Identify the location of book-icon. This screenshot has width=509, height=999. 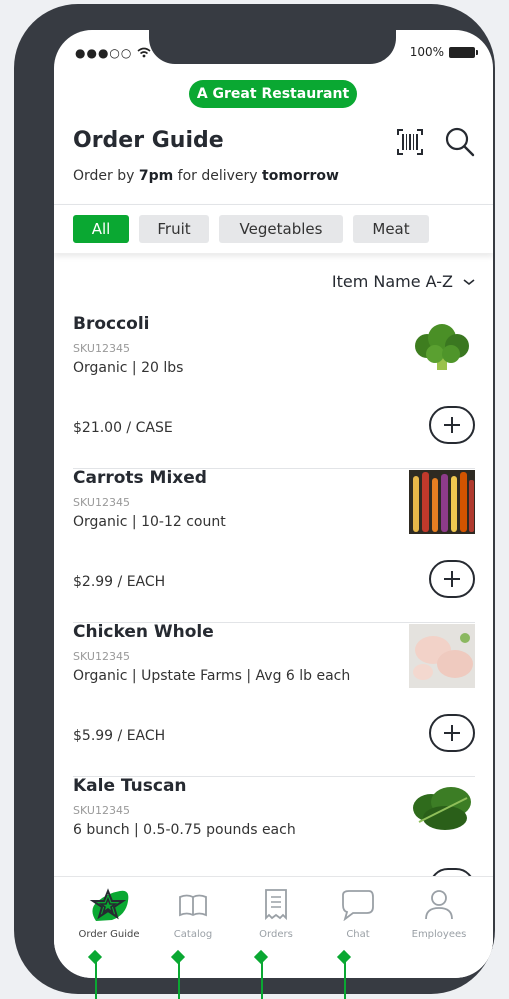
(193, 905).